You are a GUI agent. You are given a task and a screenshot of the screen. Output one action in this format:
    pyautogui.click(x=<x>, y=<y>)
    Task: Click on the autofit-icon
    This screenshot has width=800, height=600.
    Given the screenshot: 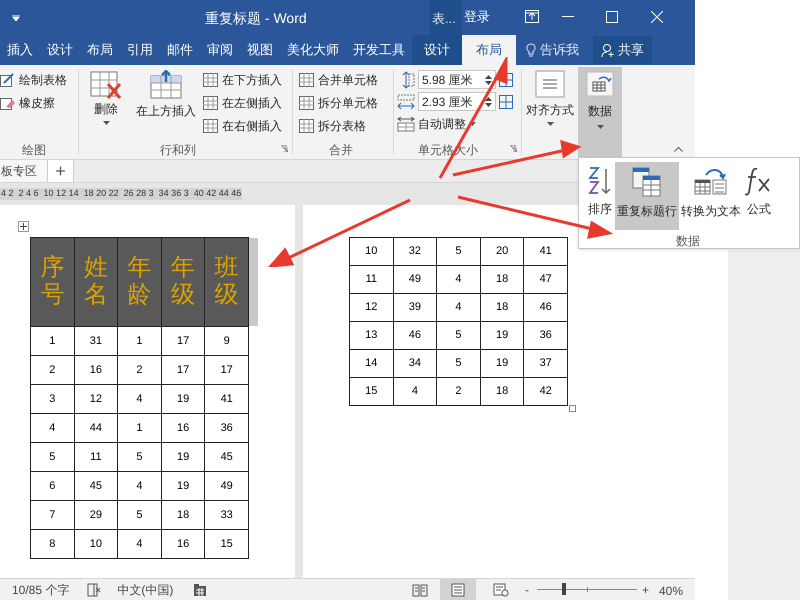 What is the action you would take?
    pyautogui.click(x=406, y=124)
    